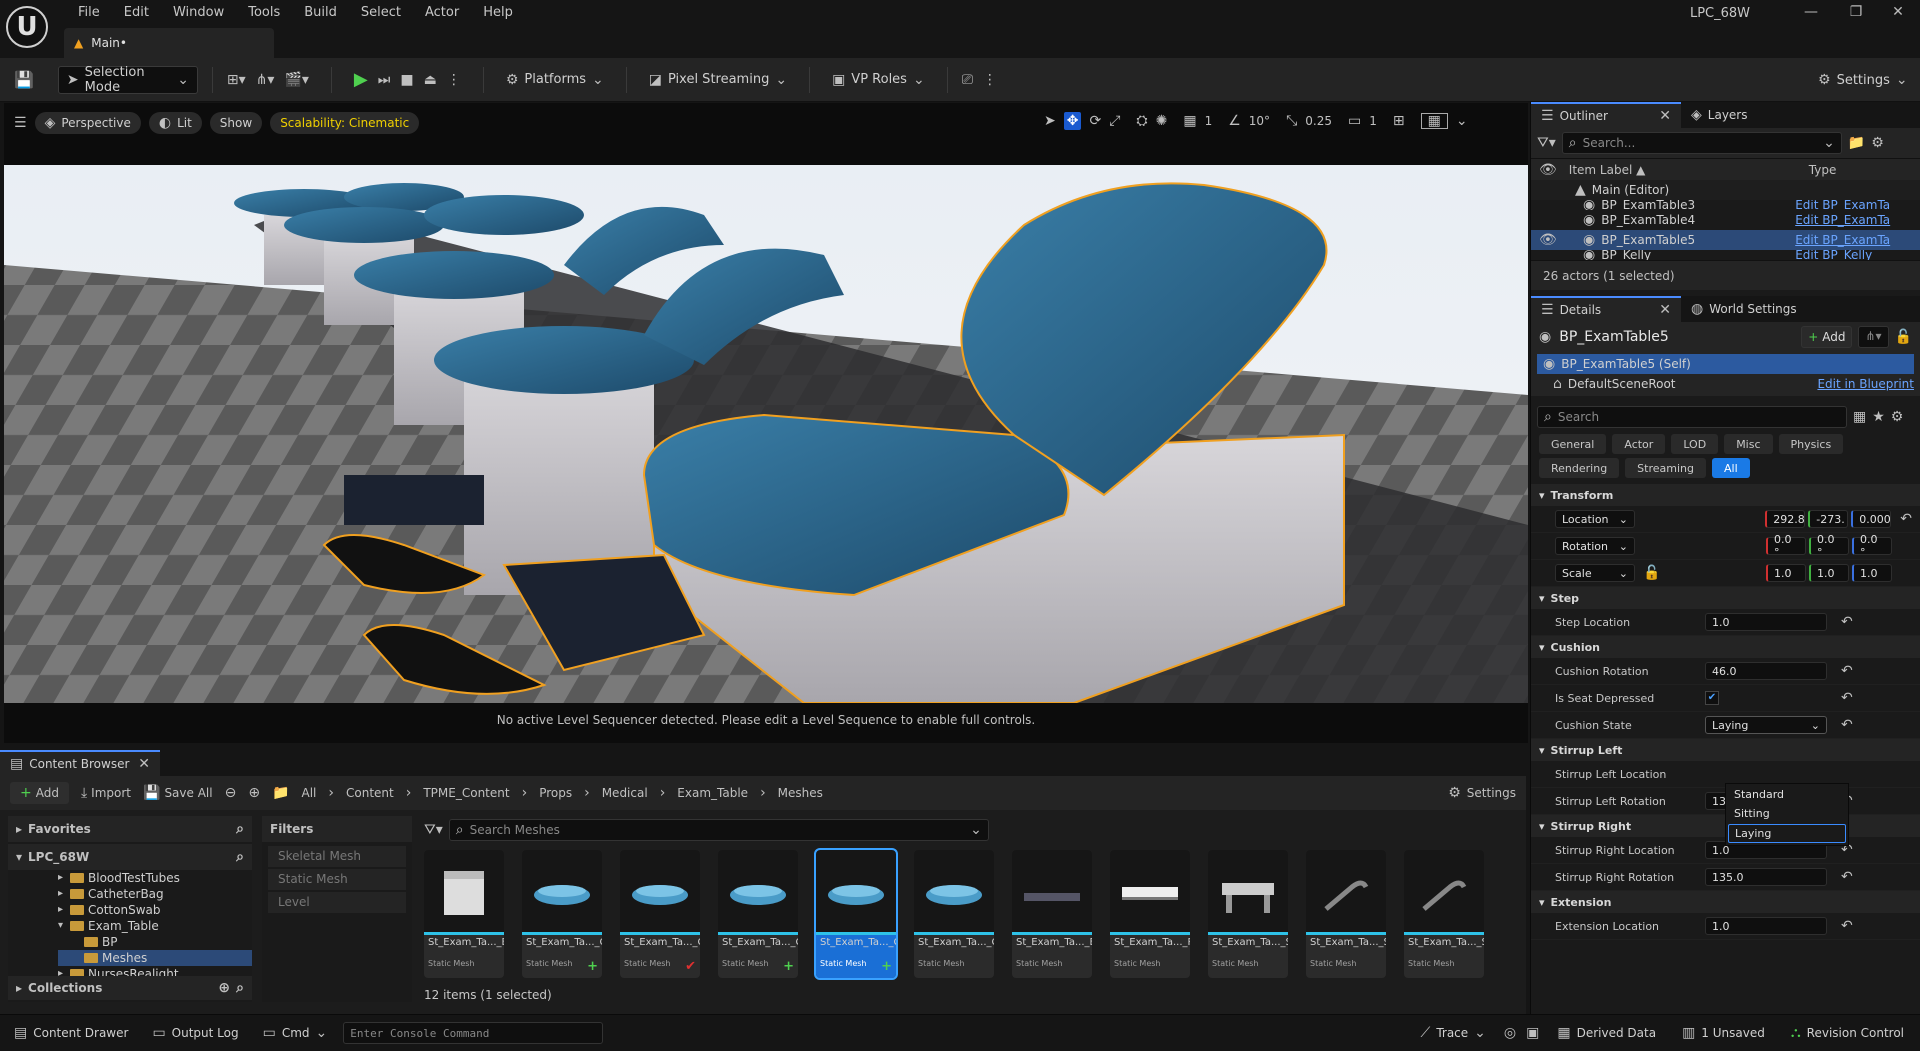 The height and width of the screenshot is (1051, 1920). Describe the element at coordinates (1595, 573) in the screenshot. I see `scale-dropdown: Scale ⌄` at that location.